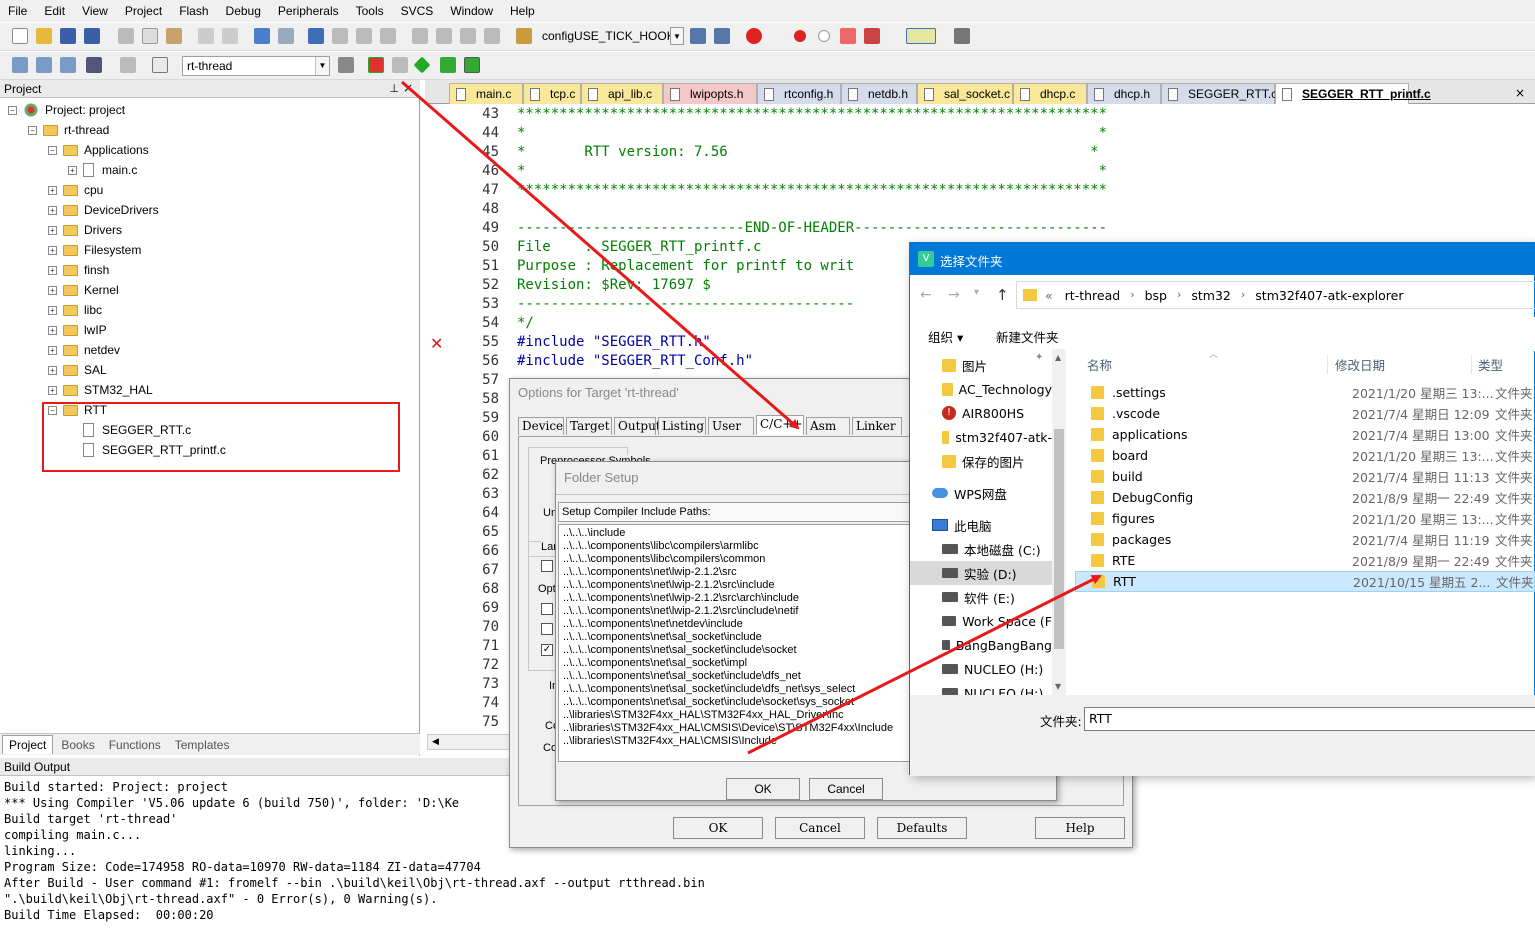 This screenshot has height=935, width=1535. Describe the element at coordinates (1039, 357) in the screenshot. I see `pin-icon: ✦` at that location.